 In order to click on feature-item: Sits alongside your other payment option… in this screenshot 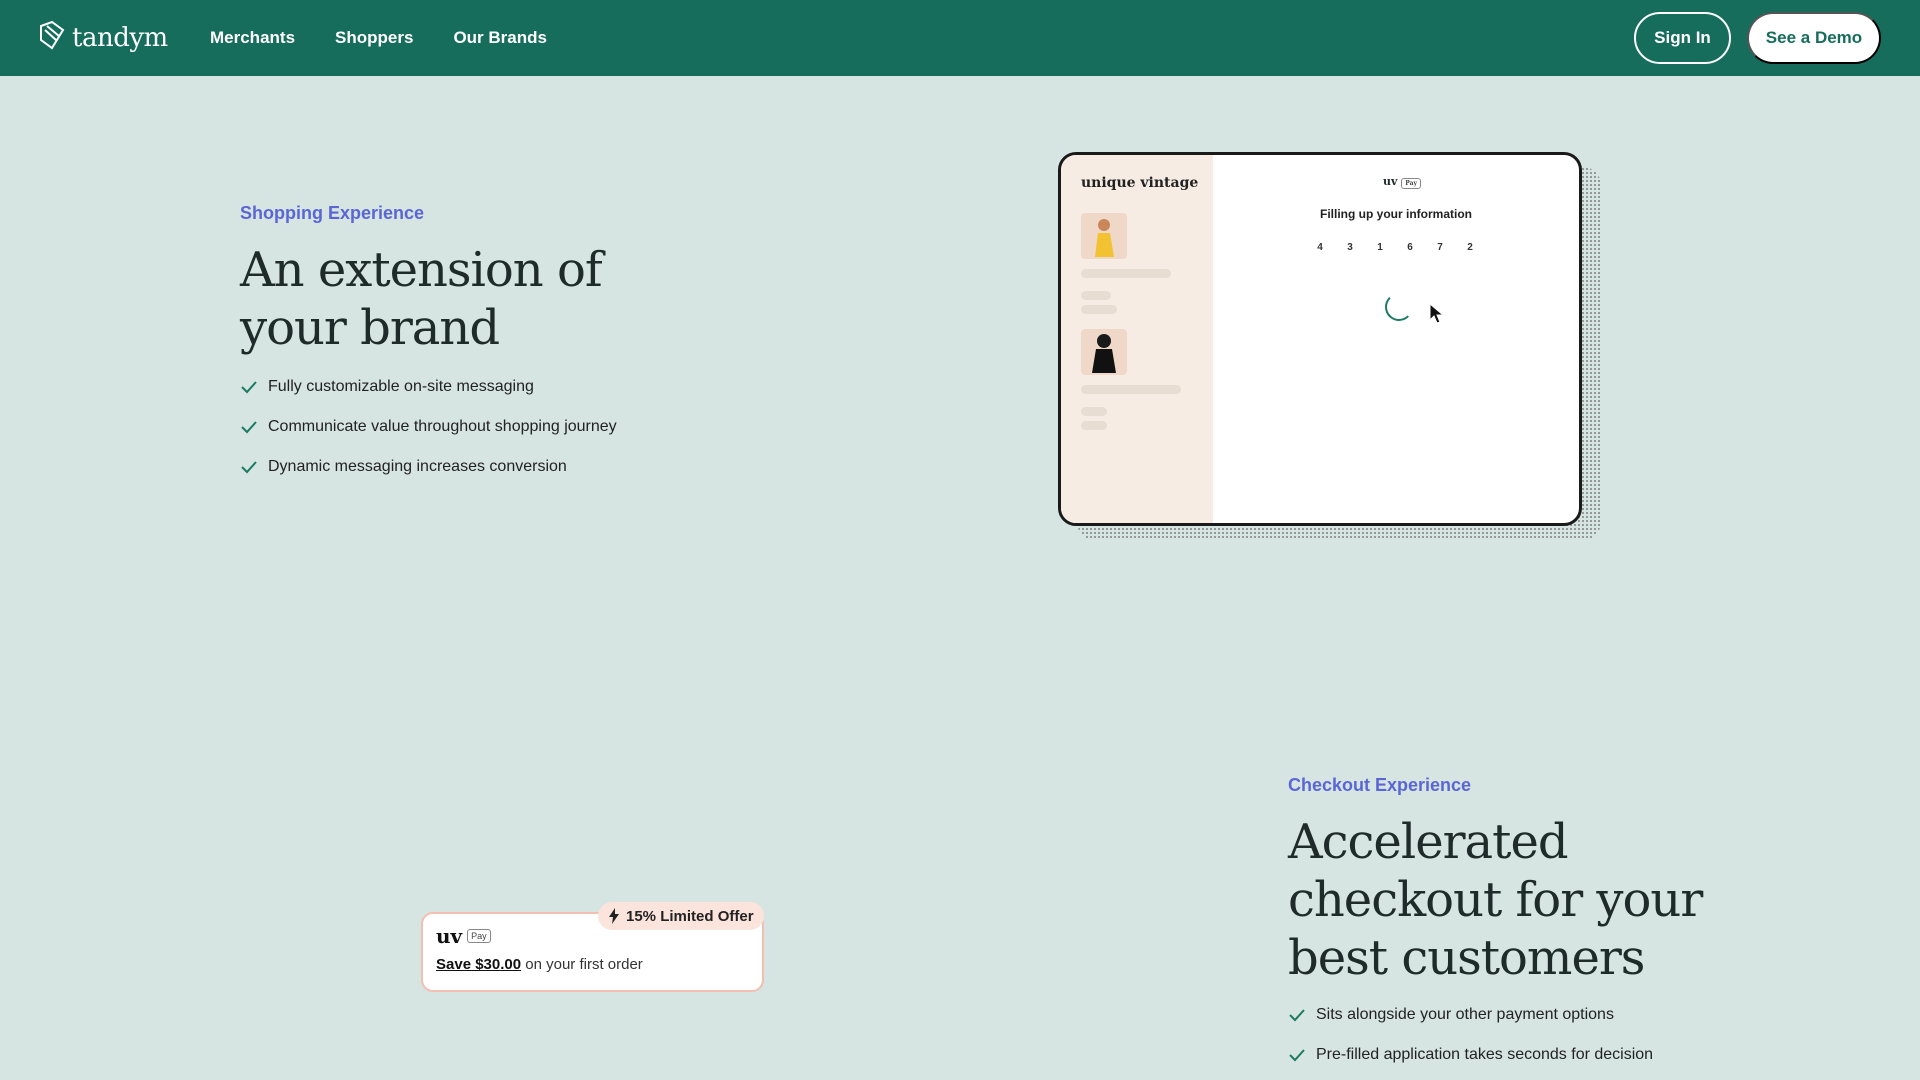, I will do `click(1470, 1015)`.